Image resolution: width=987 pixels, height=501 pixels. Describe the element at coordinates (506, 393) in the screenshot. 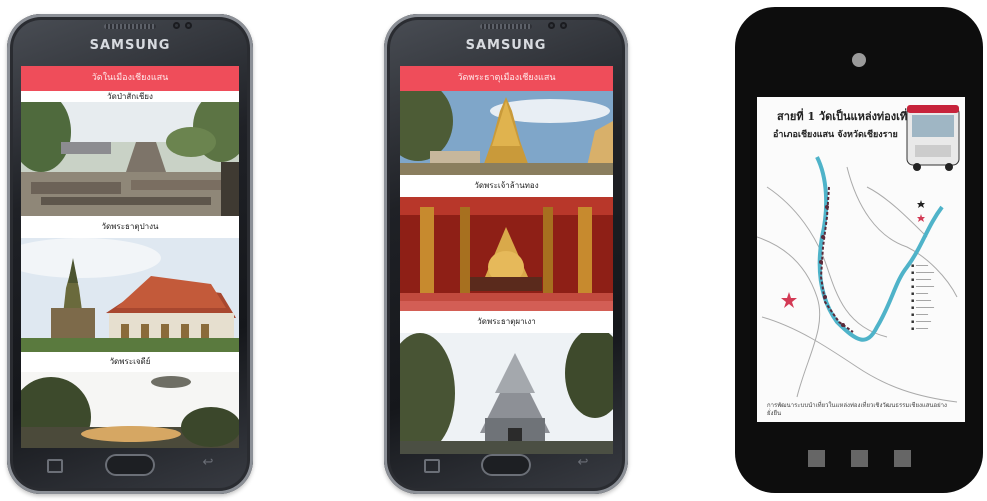

I see `temple-photo-silver-temple` at that location.